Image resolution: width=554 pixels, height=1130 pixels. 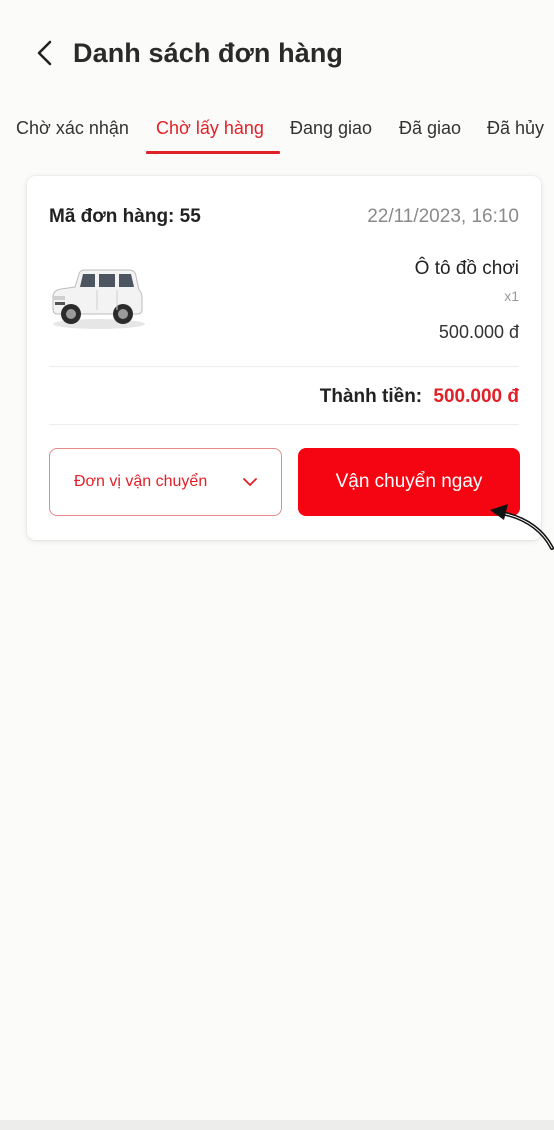 I want to click on ship-now-label: Vận chuyển ngay, so click(x=409, y=481).